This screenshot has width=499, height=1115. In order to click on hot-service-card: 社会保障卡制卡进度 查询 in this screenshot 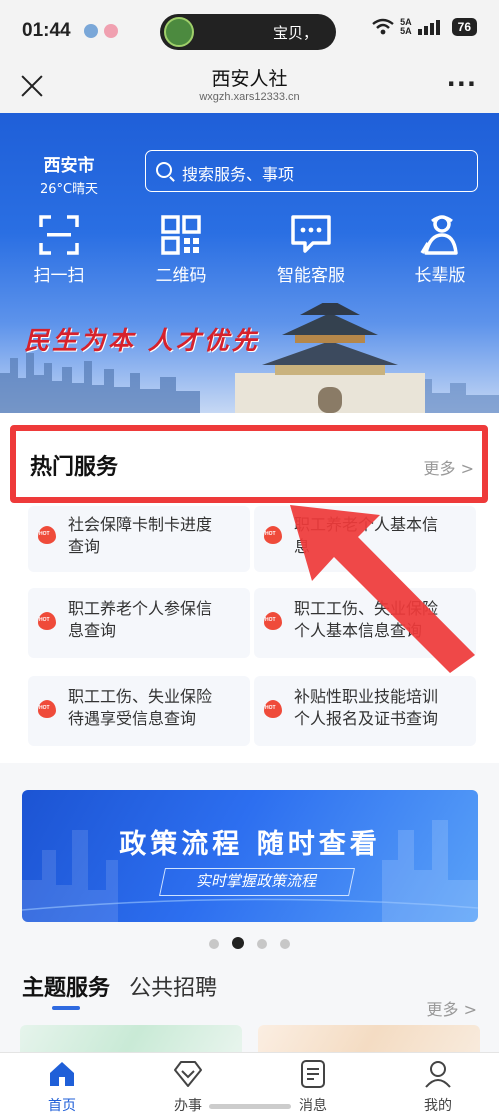, I will do `click(139, 539)`.